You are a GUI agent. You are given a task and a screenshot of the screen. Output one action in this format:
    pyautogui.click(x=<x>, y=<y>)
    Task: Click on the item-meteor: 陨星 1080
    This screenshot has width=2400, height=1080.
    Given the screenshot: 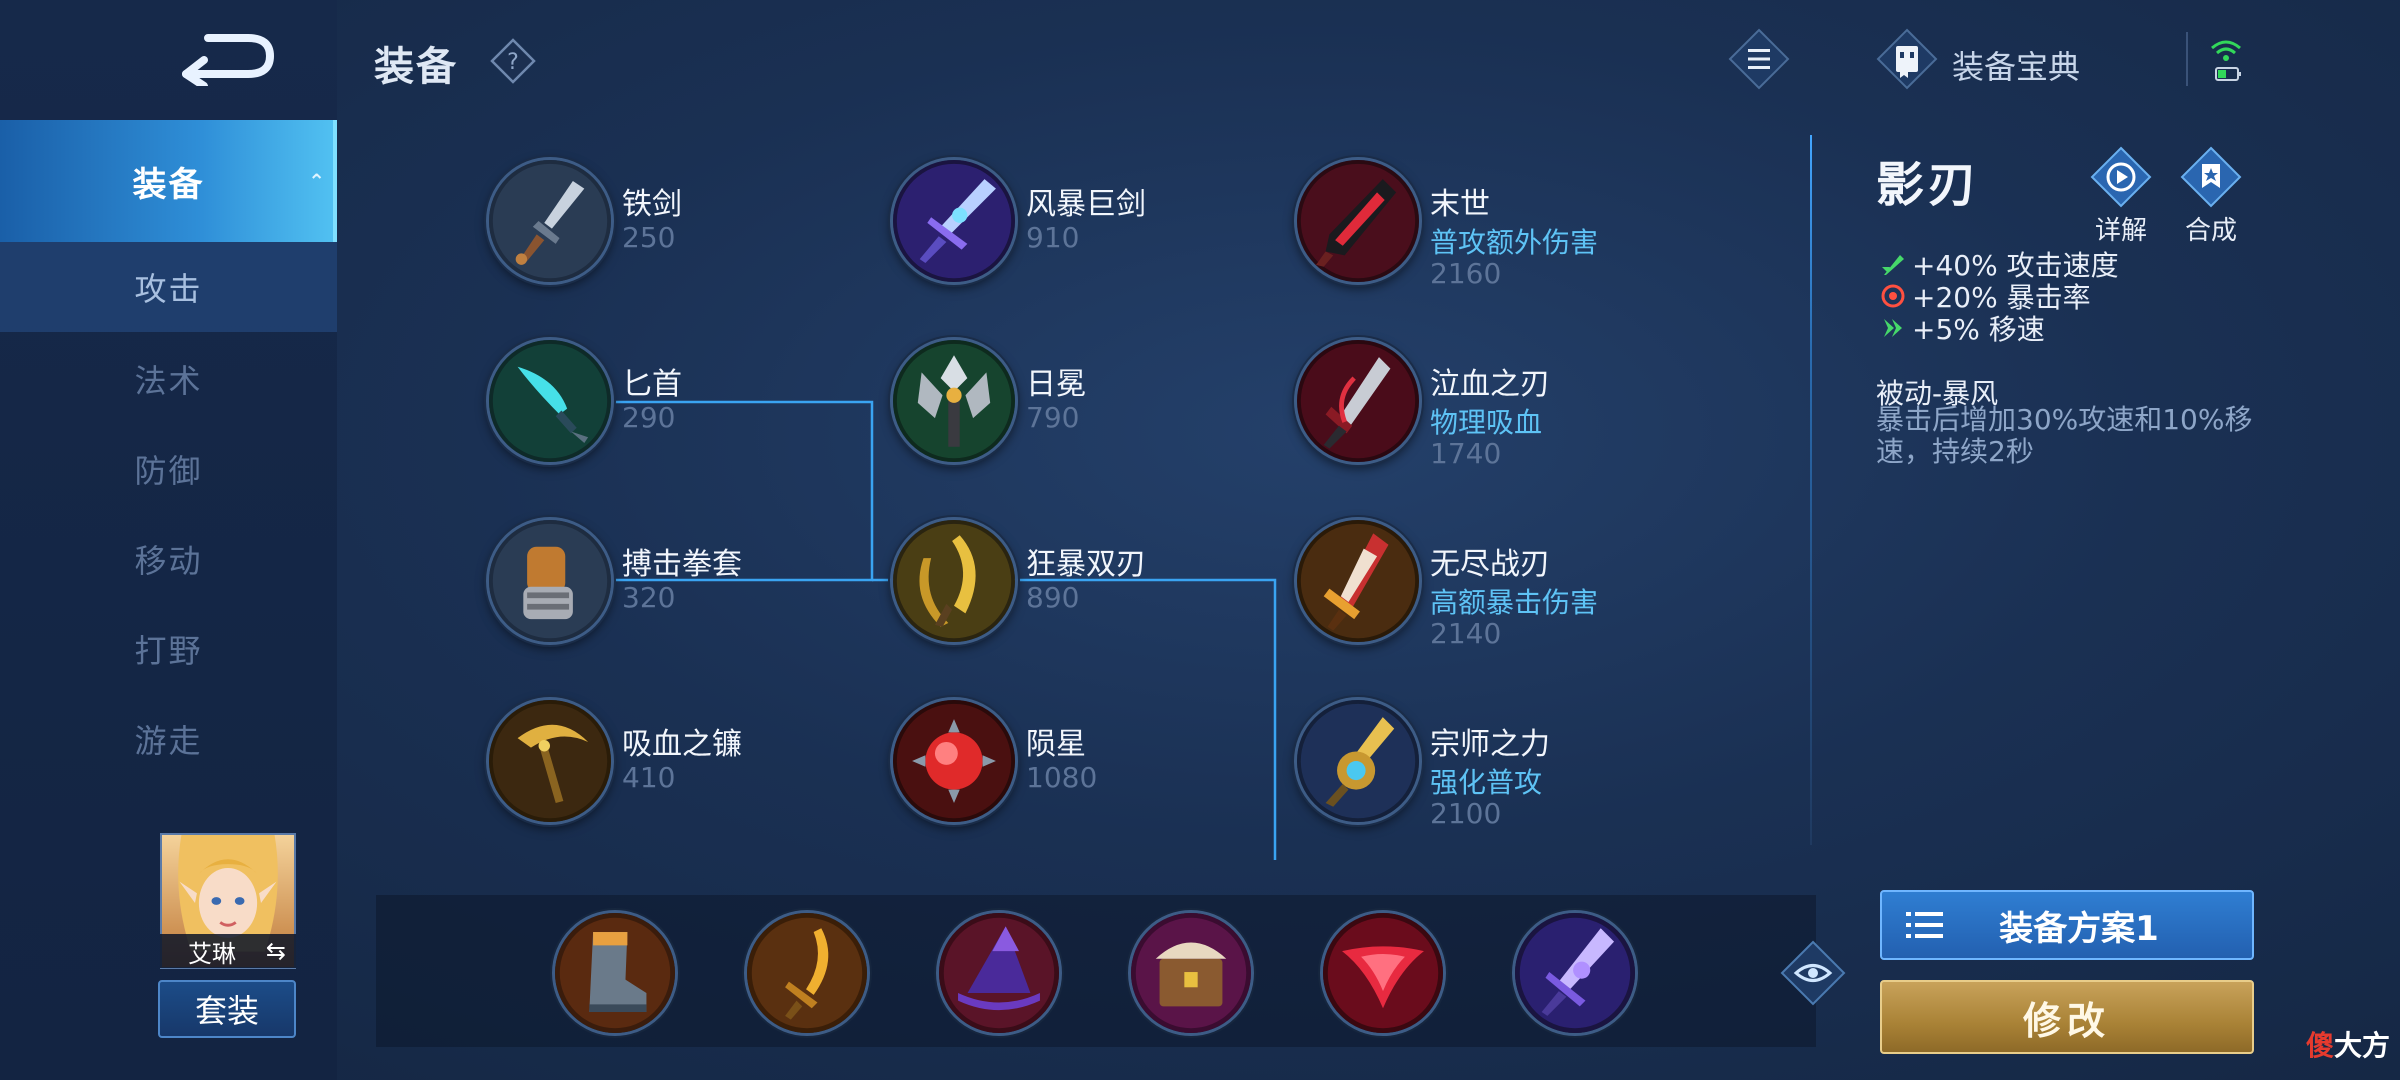 What is the action you would take?
    pyautogui.click(x=1080, y=767)
    